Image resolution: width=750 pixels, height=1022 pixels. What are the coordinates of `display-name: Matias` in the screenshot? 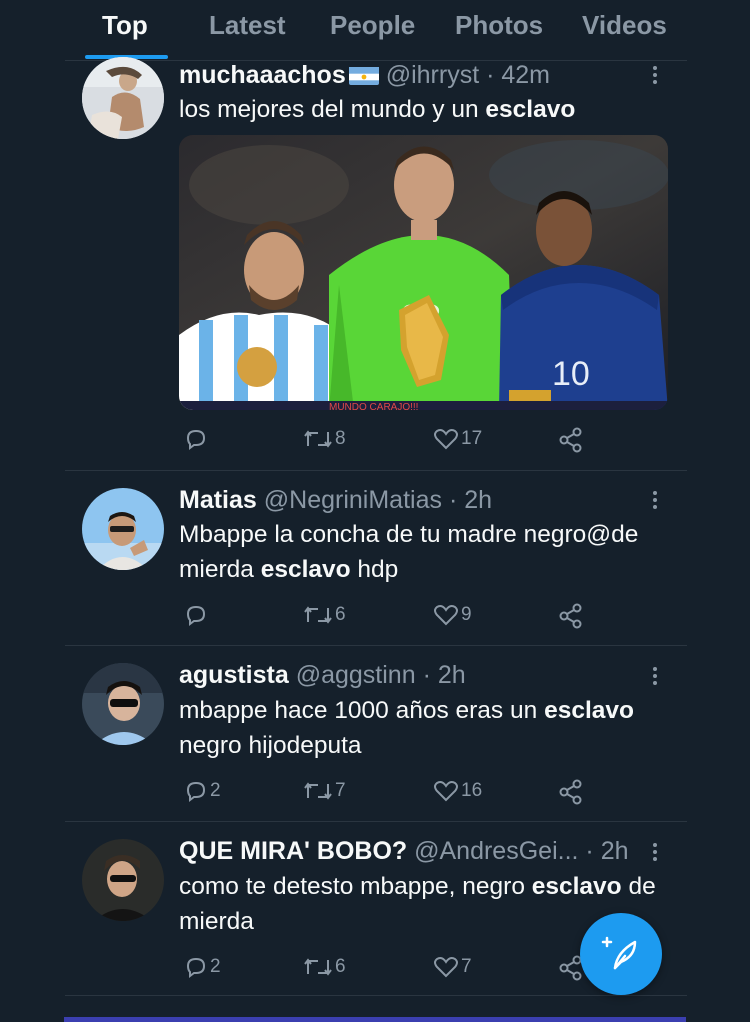 It's located at (218, 500).